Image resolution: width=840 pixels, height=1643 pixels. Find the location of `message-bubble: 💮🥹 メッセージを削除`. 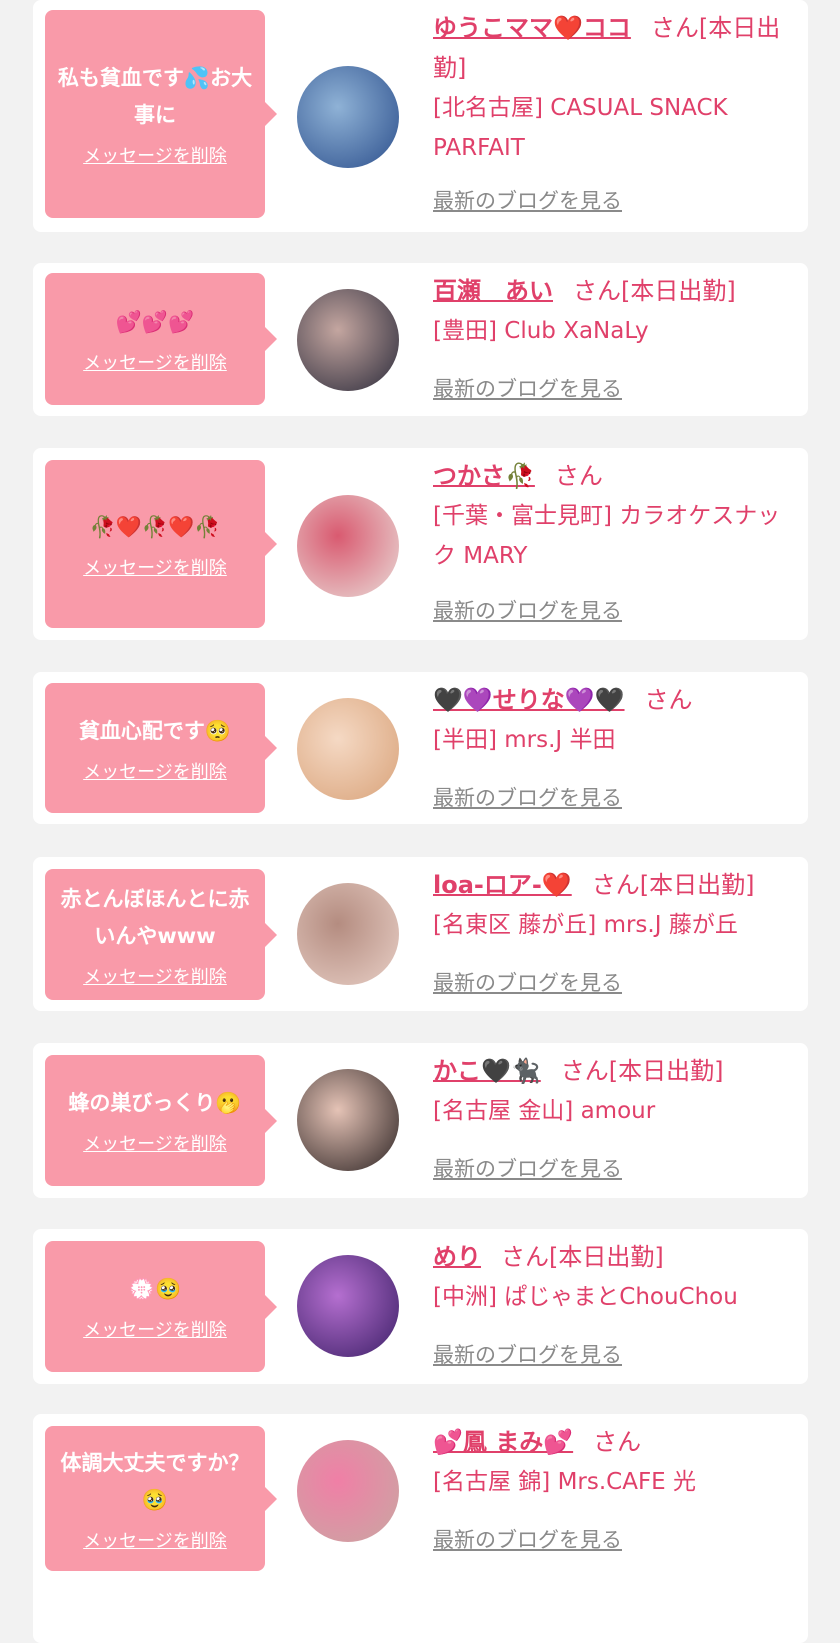

message-bubble: 💮🥹 メッセージを削除 is located at coordinates (161, 1306).